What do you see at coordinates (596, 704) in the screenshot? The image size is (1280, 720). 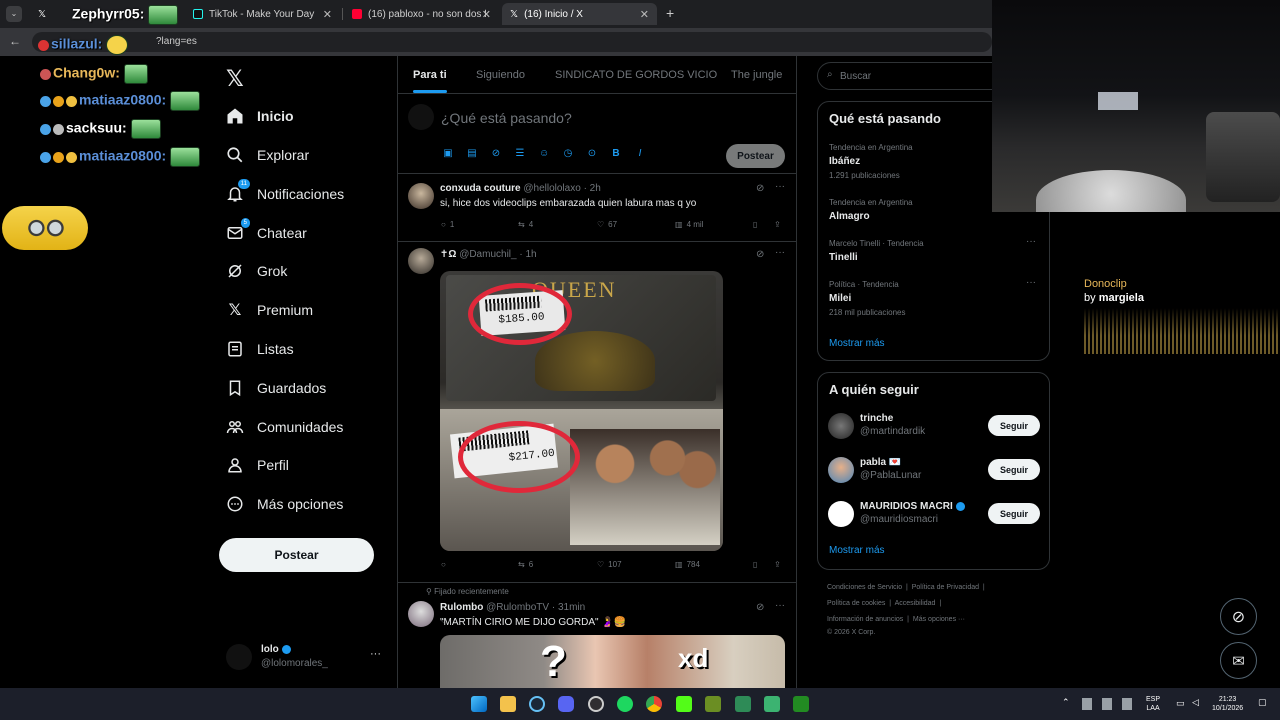 I see `obs-icon` at bounding box center [596, 704].